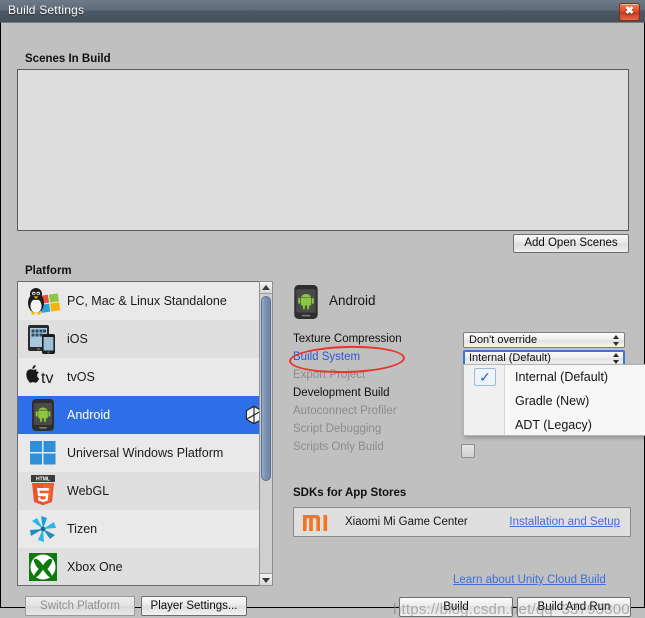 Image resolution: width=645 pixels, height=618 pixels. Describe the element at coordinates (544, 340) in the screenshot. I see `texture-compression-dropdown: Don't override` at that location.